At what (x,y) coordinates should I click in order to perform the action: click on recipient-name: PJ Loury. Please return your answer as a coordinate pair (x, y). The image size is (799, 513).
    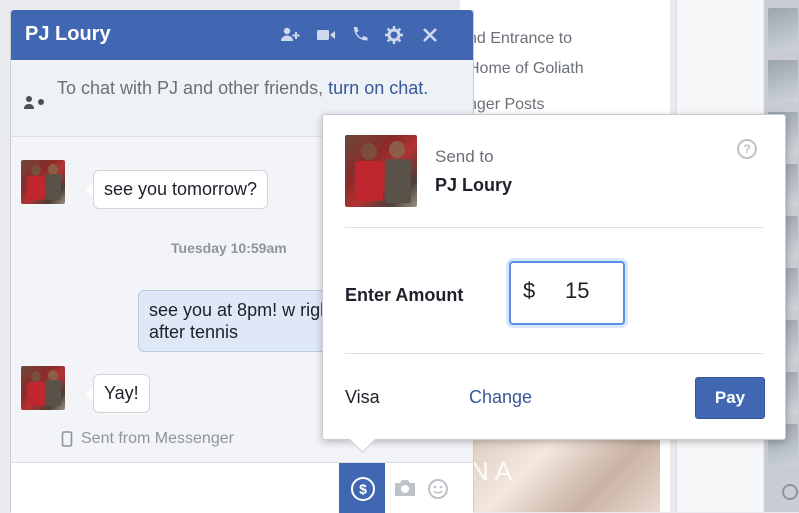
    Looking at the image, I should click on (474, 185).